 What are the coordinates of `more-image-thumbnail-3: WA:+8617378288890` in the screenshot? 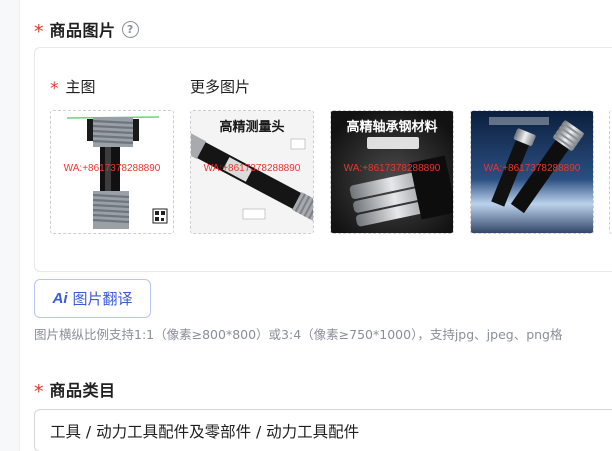 It's located at (532, 172).